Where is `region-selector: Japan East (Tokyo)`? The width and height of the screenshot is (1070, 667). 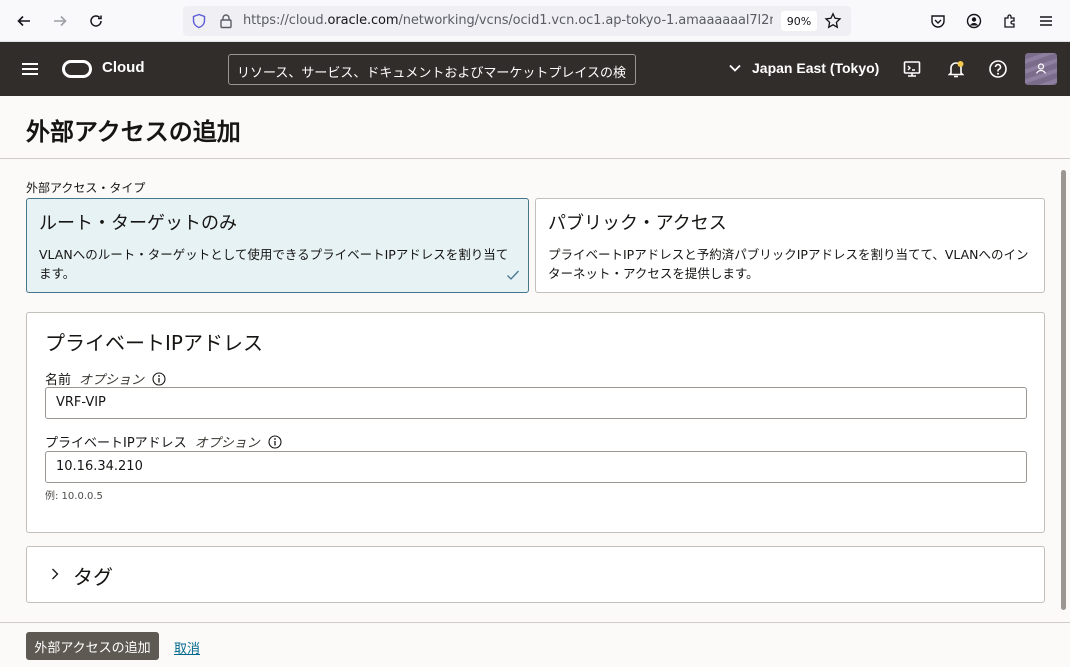 region-selector: Japan East (Tokyo) is located at coordinates (803, 68).